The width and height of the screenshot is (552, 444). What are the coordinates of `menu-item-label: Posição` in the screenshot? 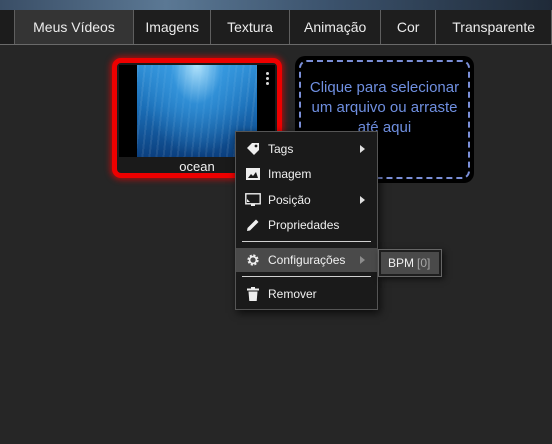 It's located at (289, 200).